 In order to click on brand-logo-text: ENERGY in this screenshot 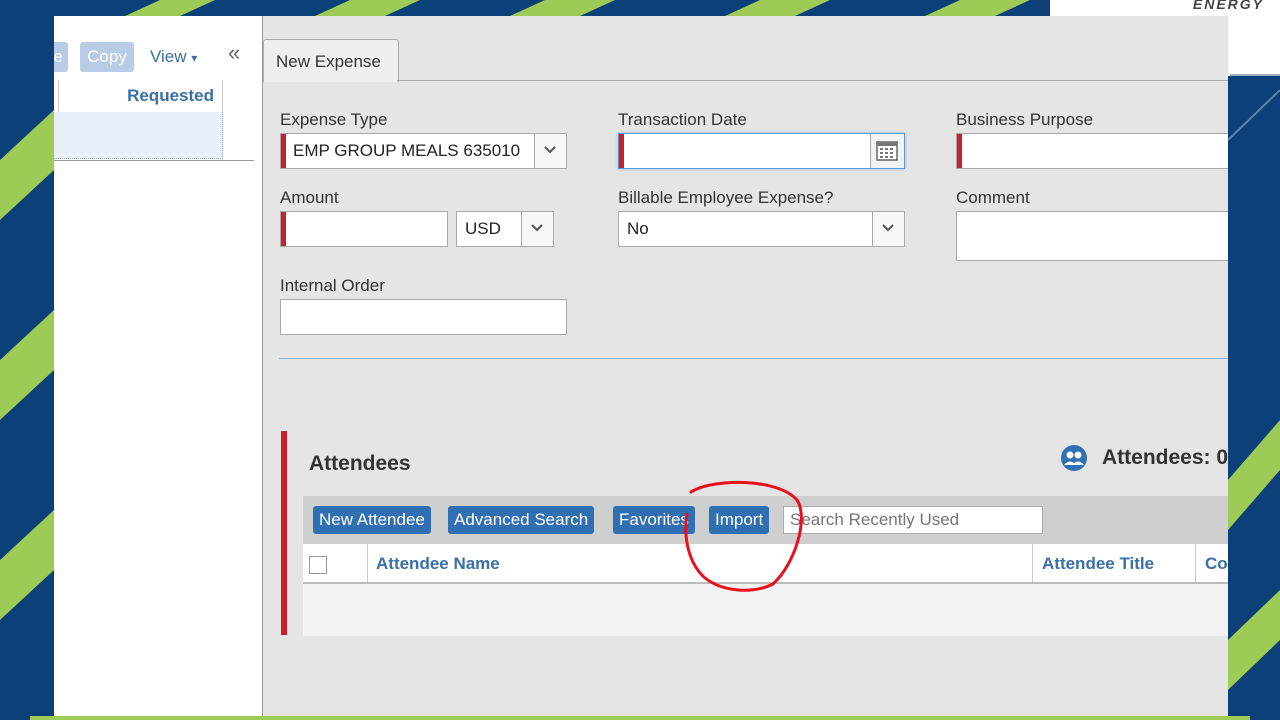, I will do `click(1228, 6)`.